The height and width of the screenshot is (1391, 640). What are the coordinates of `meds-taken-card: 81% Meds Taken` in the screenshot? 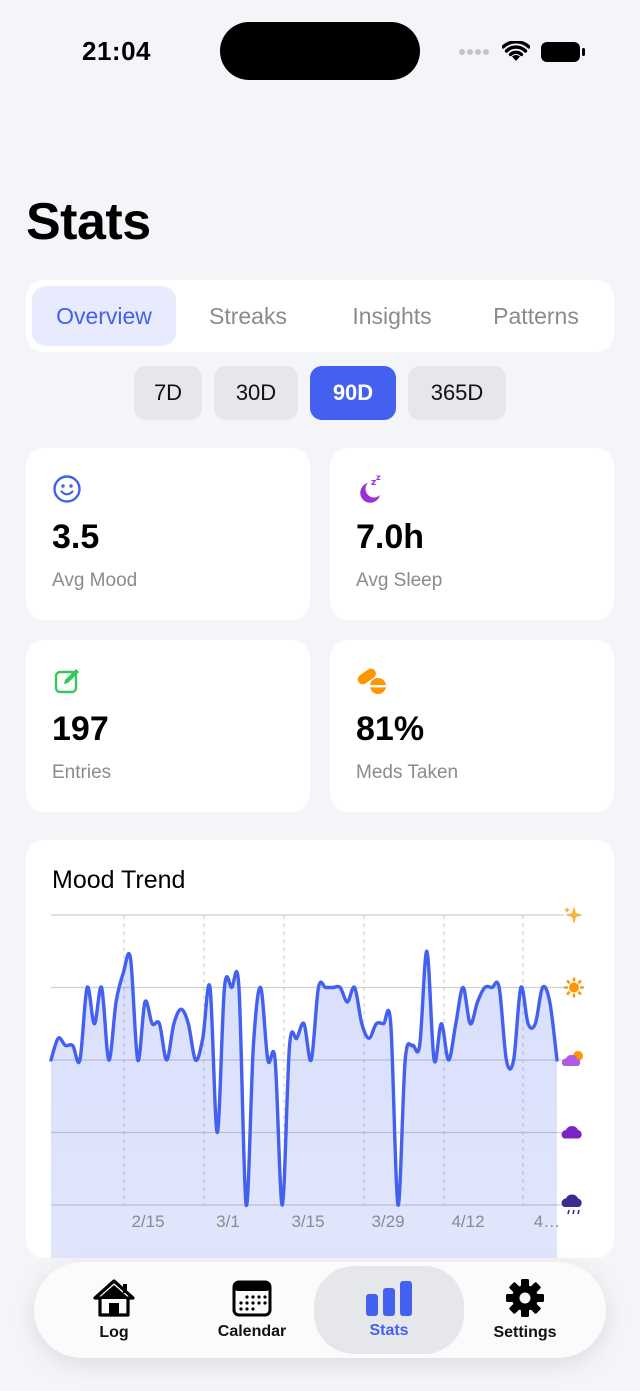 It's located at (472, 726).